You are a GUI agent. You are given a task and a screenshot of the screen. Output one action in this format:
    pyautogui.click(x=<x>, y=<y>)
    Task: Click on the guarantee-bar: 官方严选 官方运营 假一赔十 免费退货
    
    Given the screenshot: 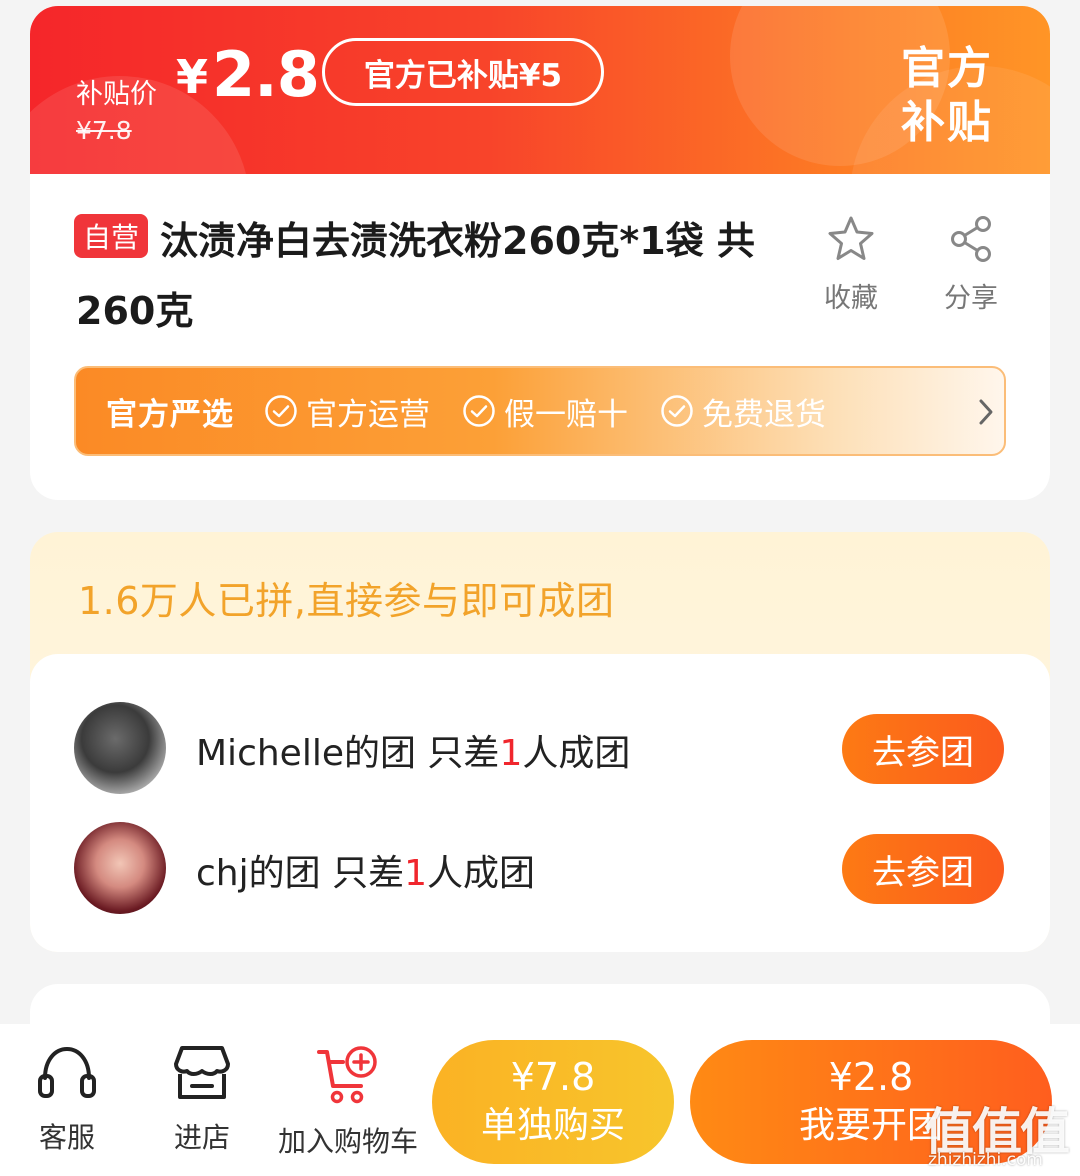 What is the action you would take?
    pyautogui.click(x=540, y=411)
    